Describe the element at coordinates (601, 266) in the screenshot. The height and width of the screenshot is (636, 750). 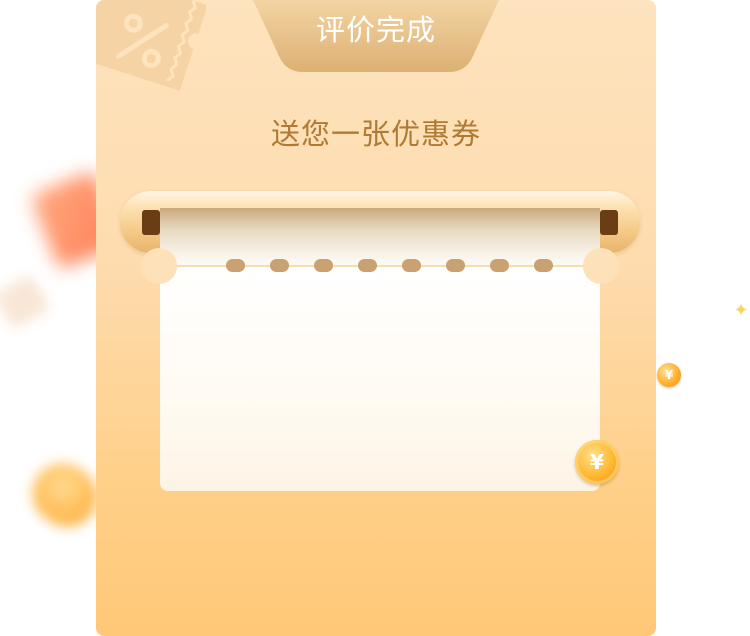
I see `coupon-notch-right` at that location.